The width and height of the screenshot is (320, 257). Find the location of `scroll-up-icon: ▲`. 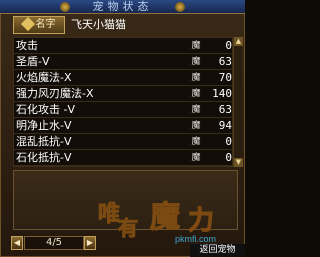

scroll-up-icon: ▲ is located at coordinates (238, 41).